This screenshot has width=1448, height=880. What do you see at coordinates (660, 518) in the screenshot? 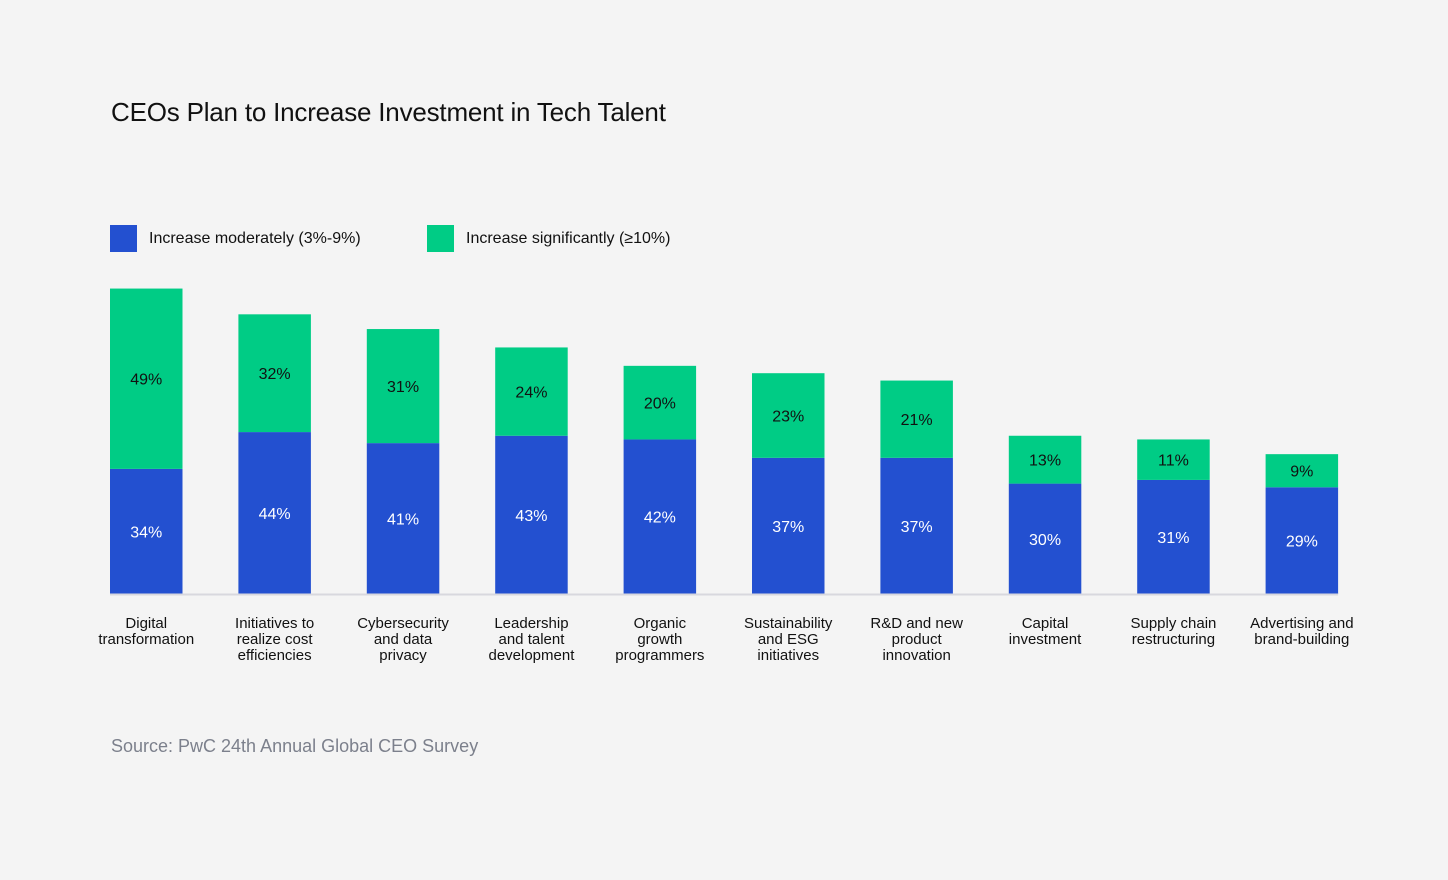
I see `data-label-moderate: 42%` at bounding box center [660, 518].